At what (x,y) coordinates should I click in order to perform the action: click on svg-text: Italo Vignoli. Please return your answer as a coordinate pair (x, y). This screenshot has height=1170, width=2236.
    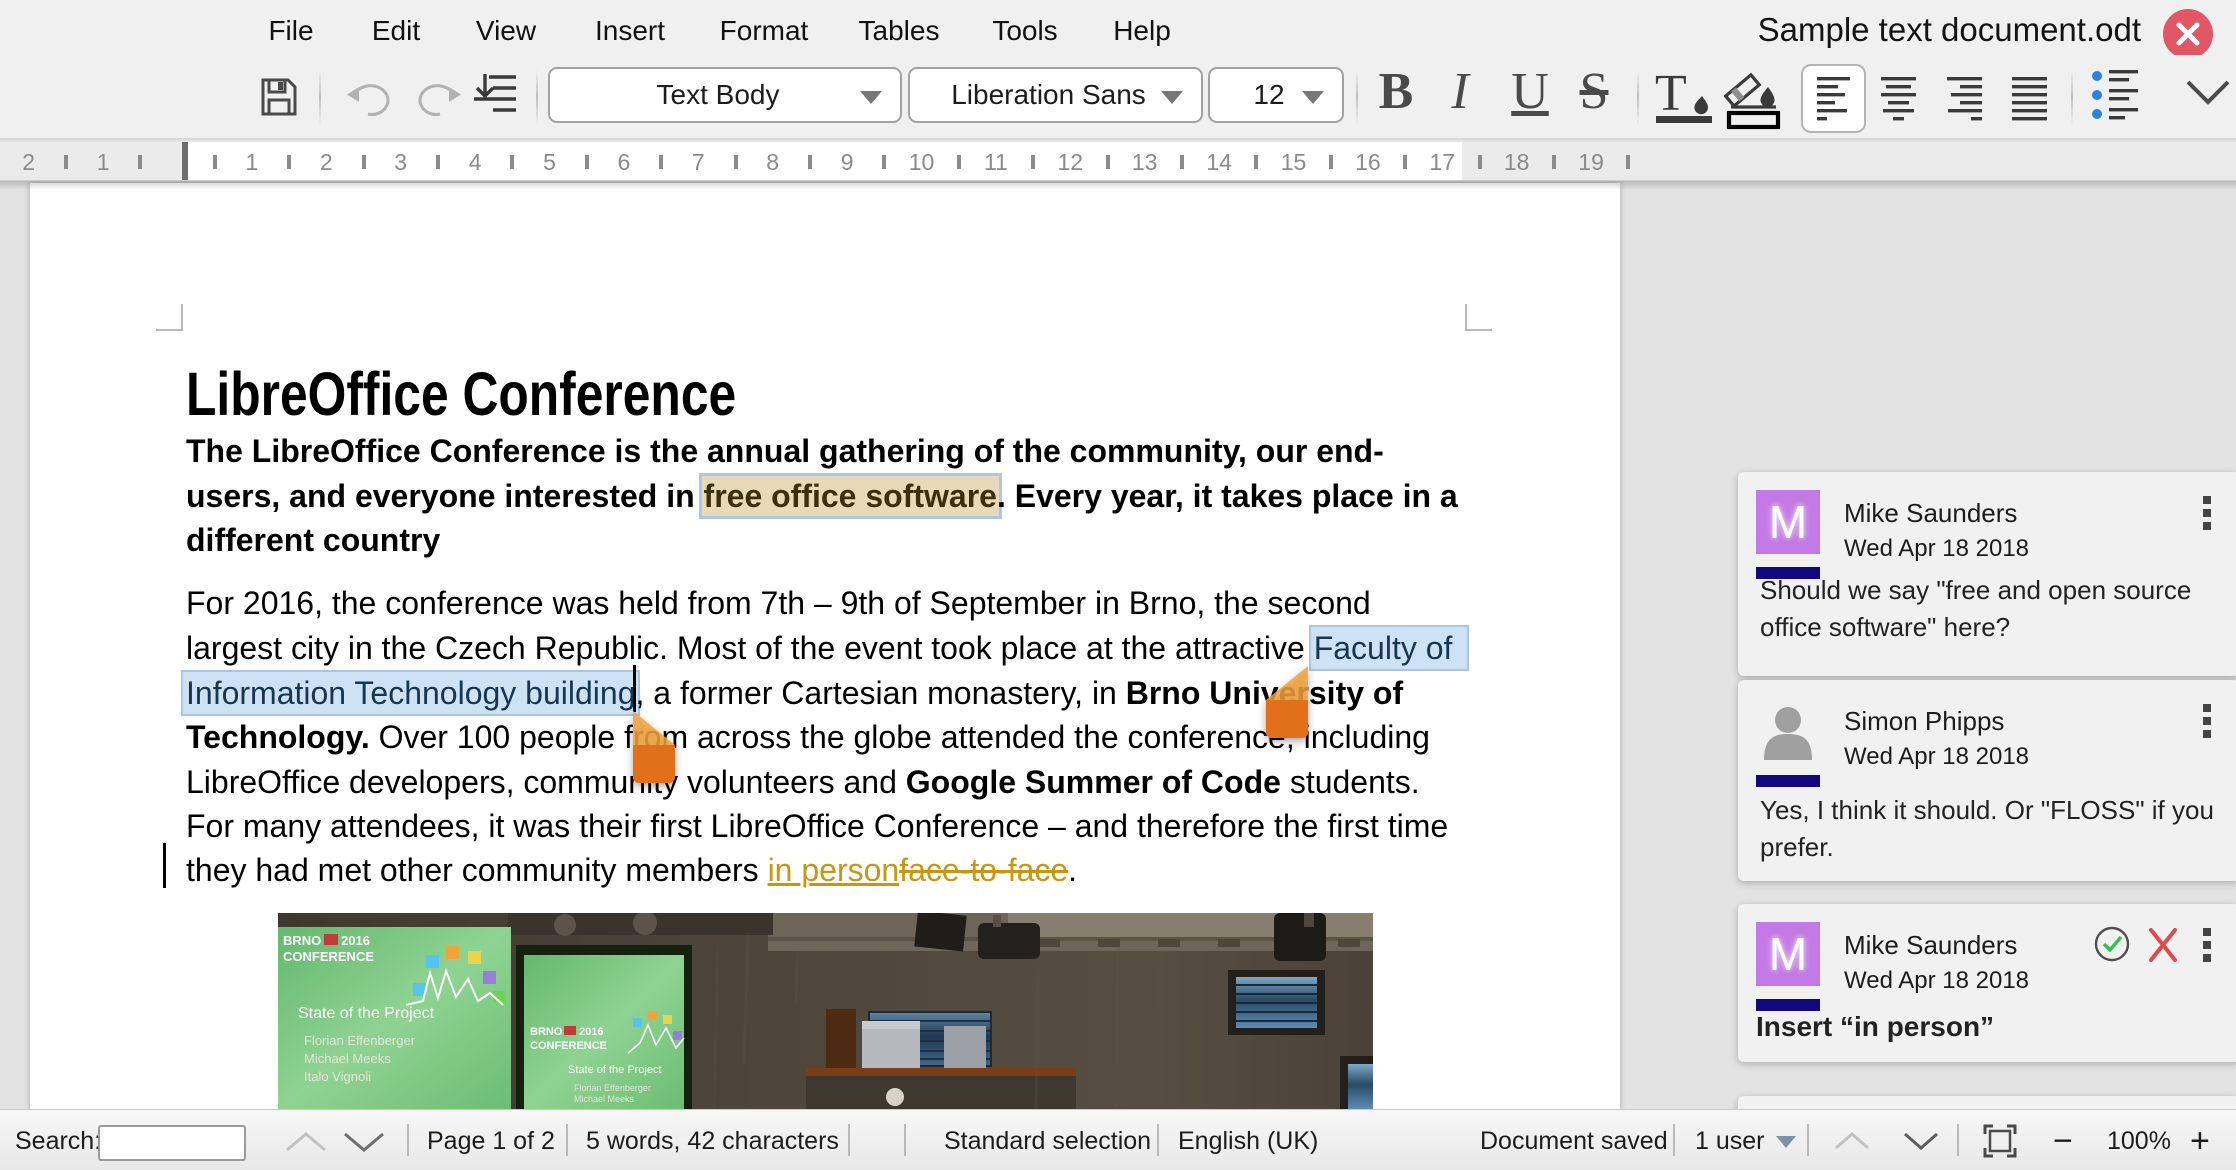
    Looking at the image, I should click on (337, 1076).